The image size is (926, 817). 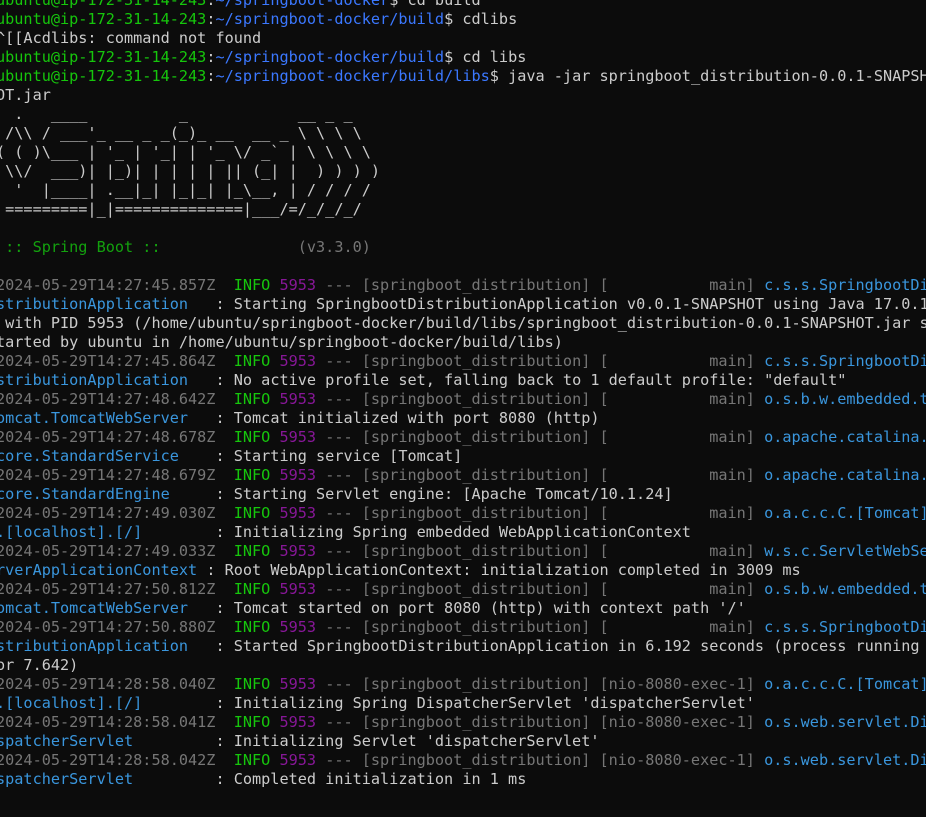 What do you see at coordinates (117, 760) in the screenshot?
I see `terminal-text-segment: 2024-05-29T14:28:58.042Z` at bounding box center [117, 760].